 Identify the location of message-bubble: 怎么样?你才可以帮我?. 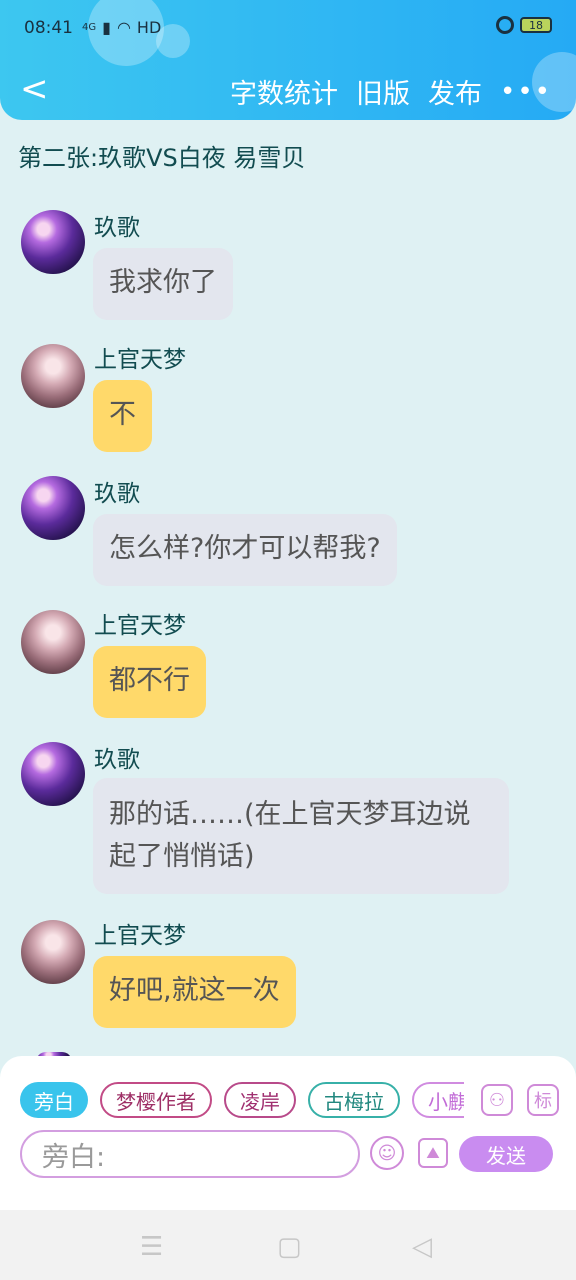
(245, 550).